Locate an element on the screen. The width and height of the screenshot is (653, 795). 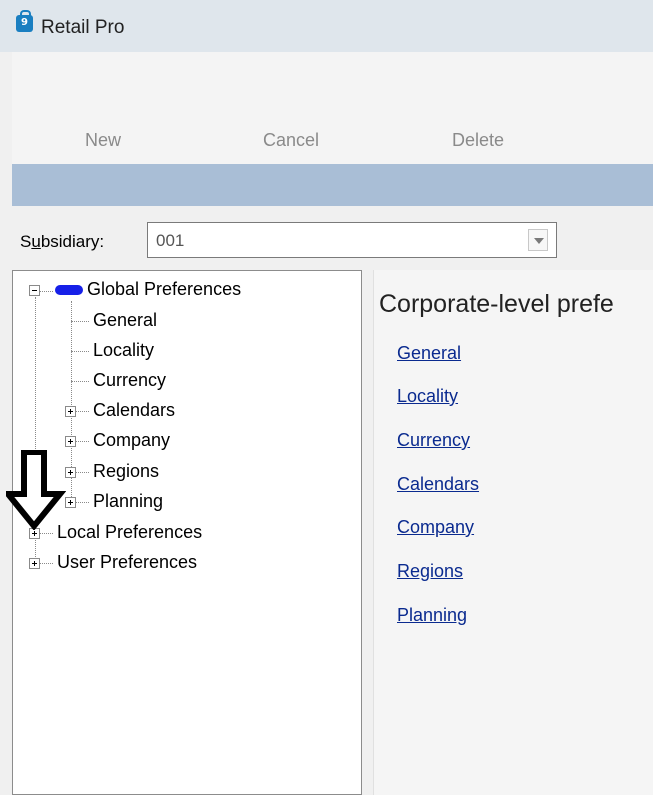
window-title: Retail Pro is located at coordinates (83, 27).